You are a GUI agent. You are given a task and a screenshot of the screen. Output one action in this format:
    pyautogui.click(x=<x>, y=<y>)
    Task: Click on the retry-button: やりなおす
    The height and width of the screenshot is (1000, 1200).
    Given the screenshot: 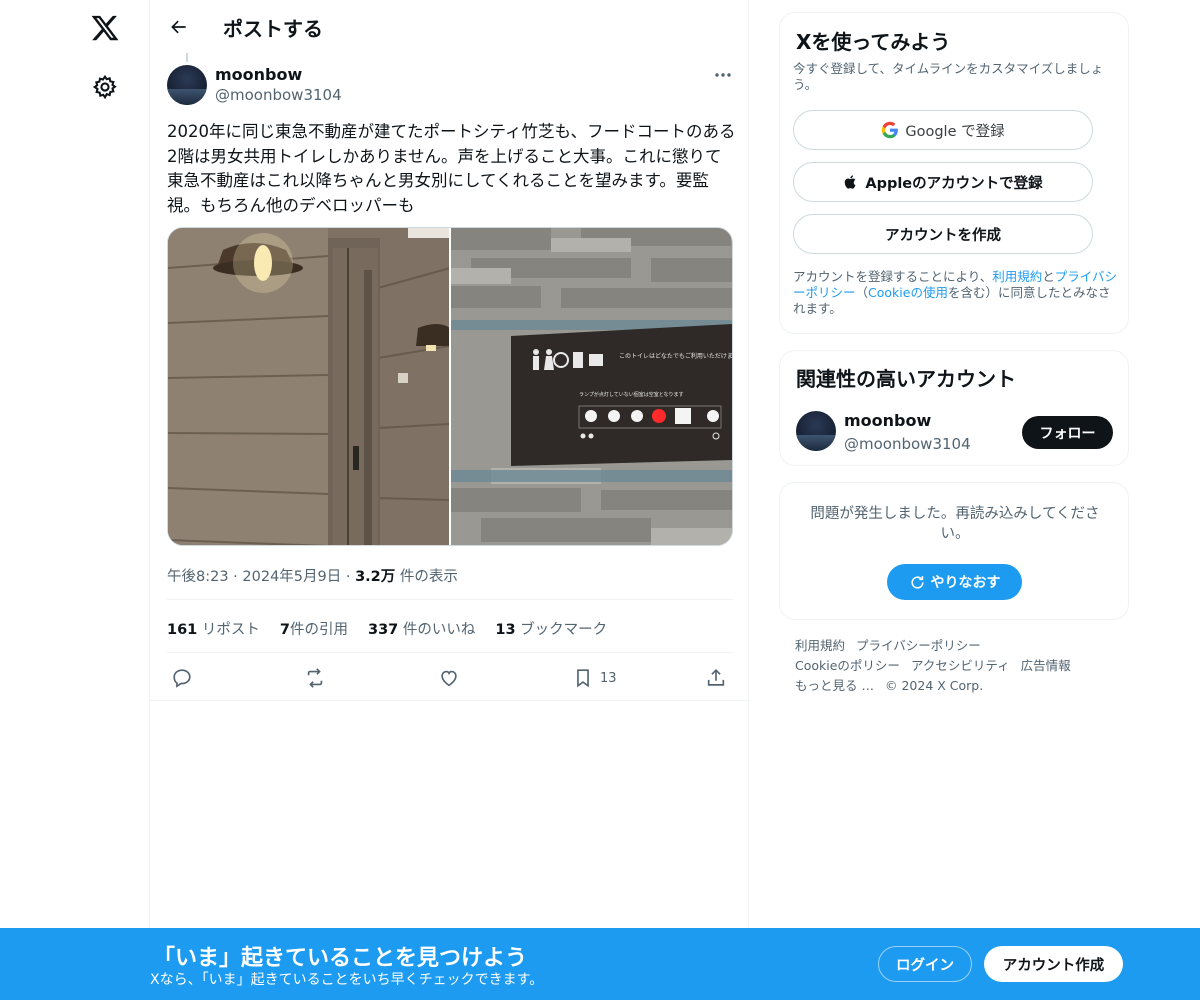 What is the action you would take?
    pyautogui.click(x=954, y=582)
    